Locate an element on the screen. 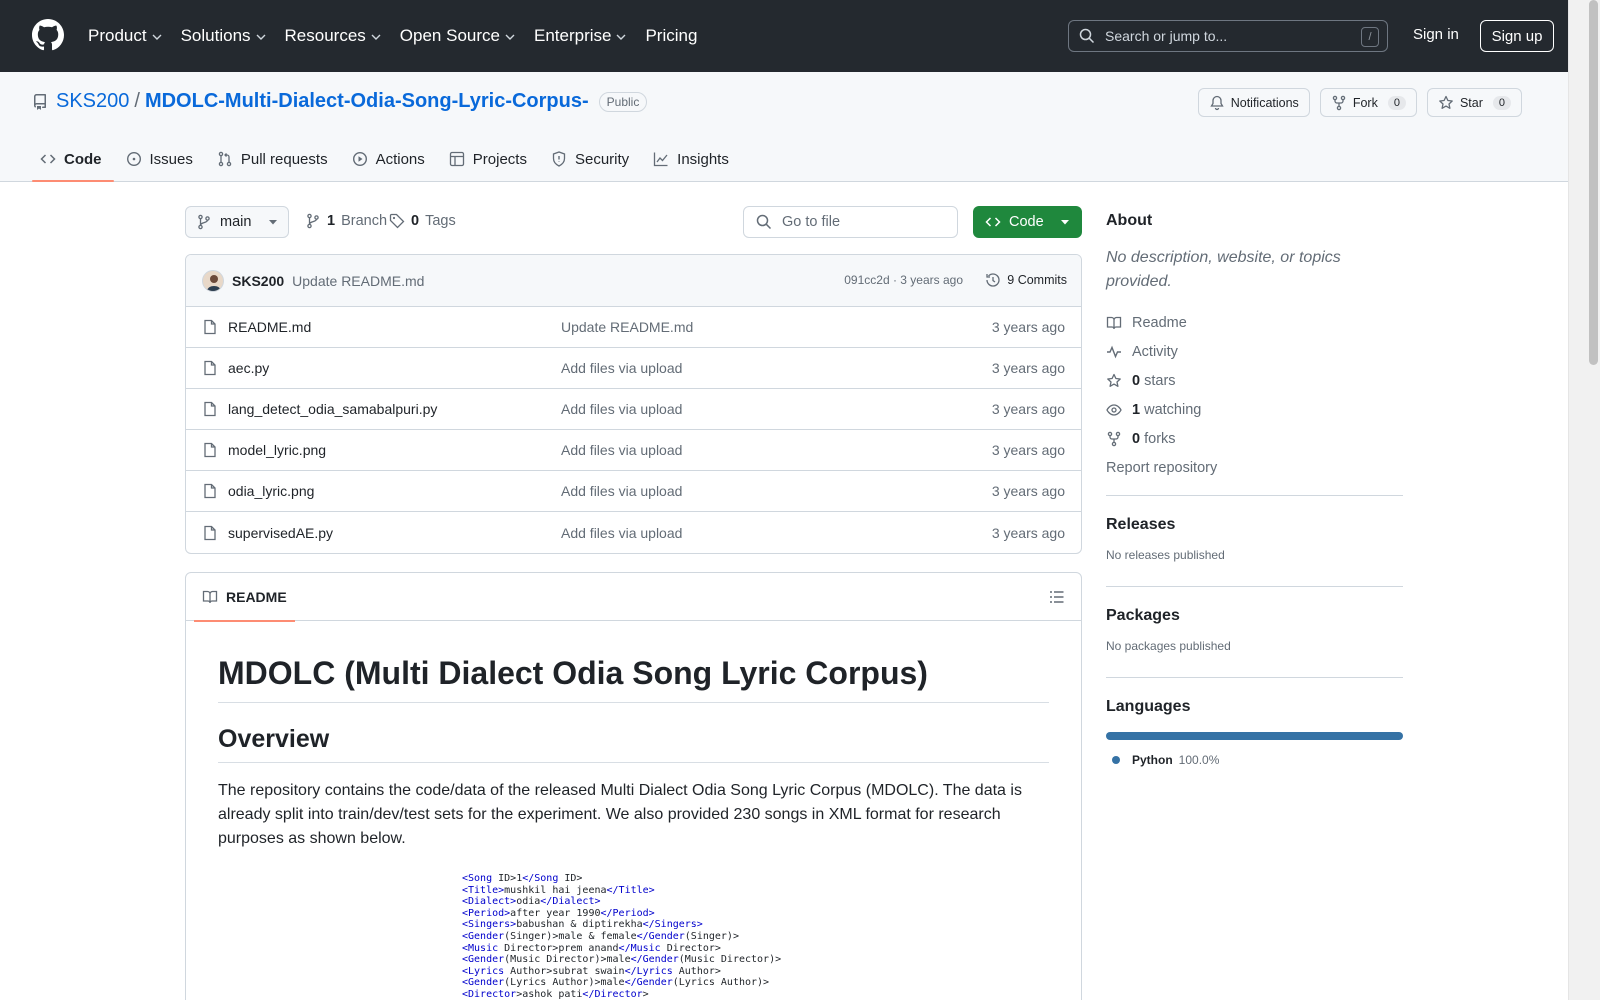  xml-line: <Dialect>odia</Dialect> is located at coordinates (531, 902).